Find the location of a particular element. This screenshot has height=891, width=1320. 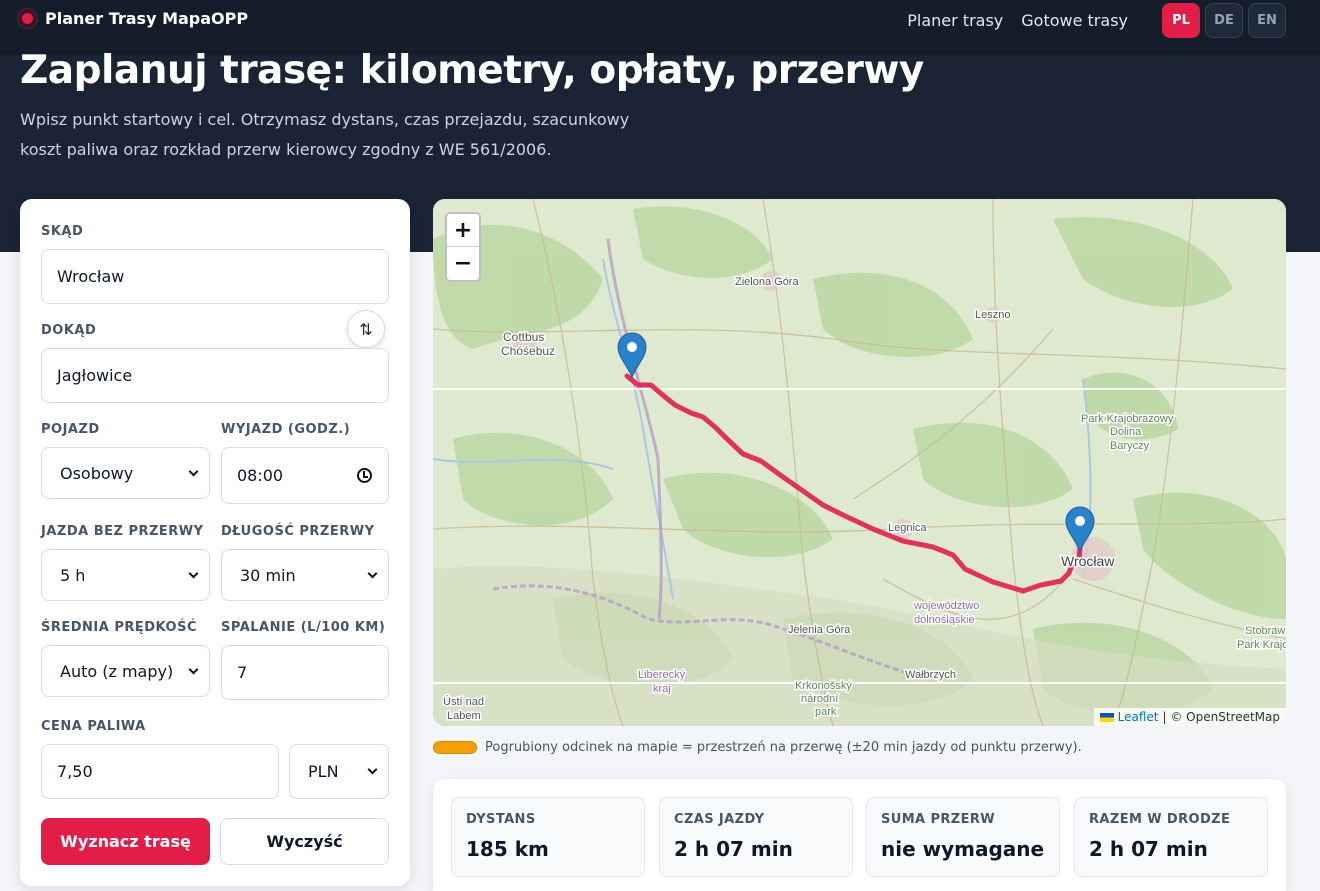

stat-drive-time: CZAS JAZDY 2 h 07 min is located at coordinates (756, 837).